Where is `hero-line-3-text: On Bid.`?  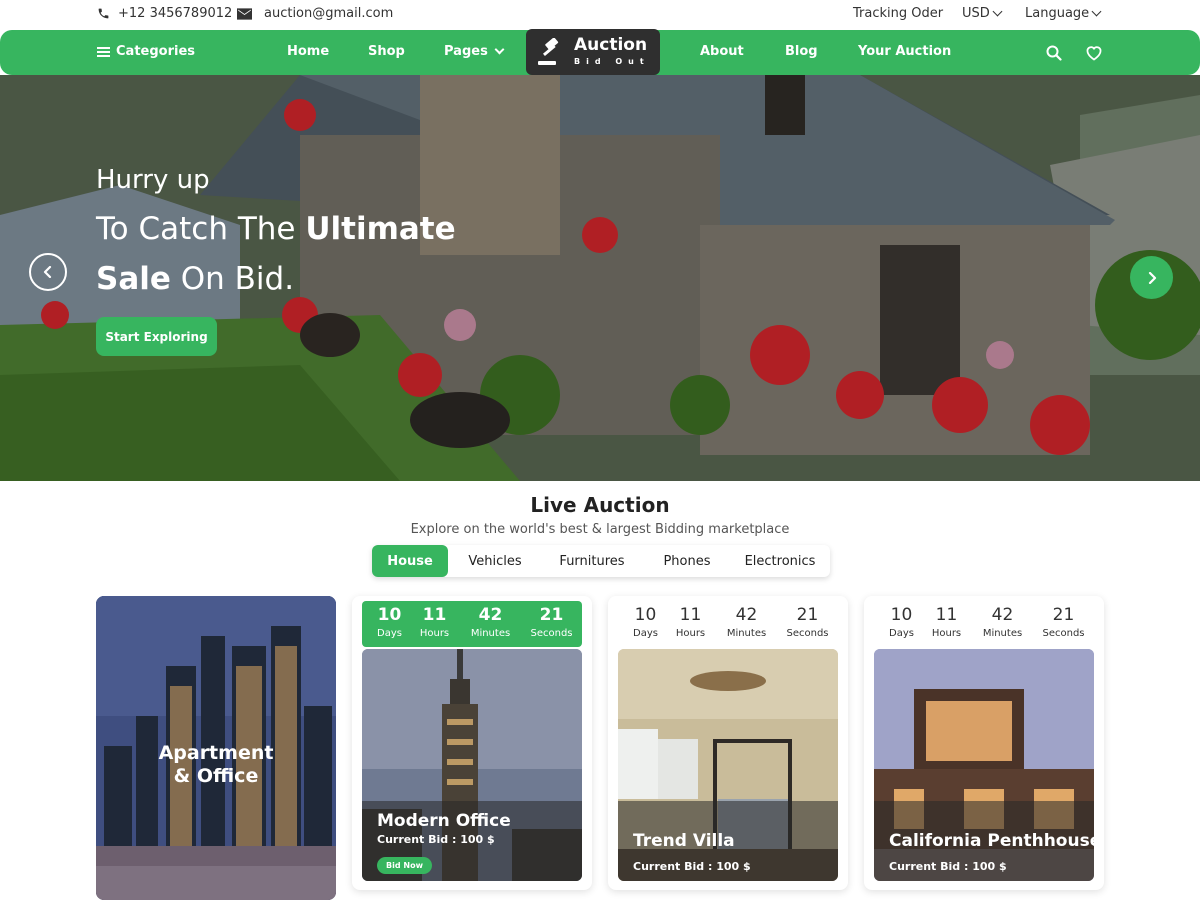 hero-line-3-text: On Bid. is located at coordinates (232, 279).